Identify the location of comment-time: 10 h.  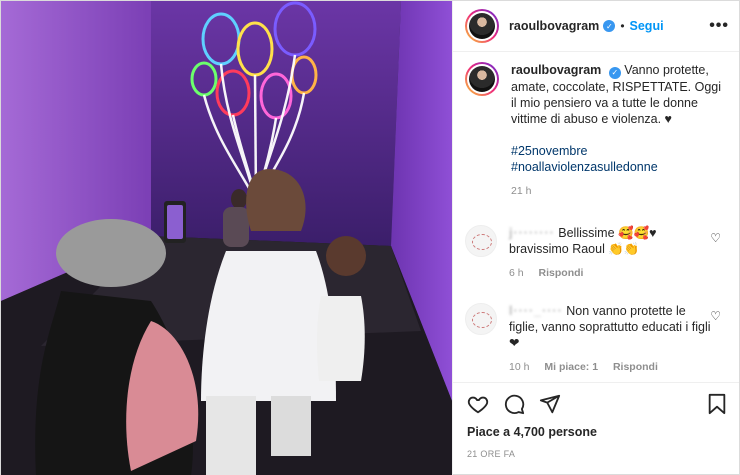
(519, 367).